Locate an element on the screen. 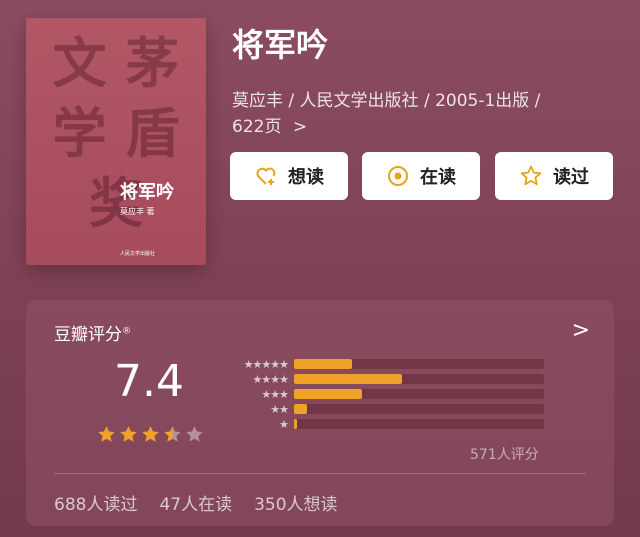 The height and width of the screenshot is (537, 640). rating-bar-stars: ★★★★ is located at coordinates (270, 379).